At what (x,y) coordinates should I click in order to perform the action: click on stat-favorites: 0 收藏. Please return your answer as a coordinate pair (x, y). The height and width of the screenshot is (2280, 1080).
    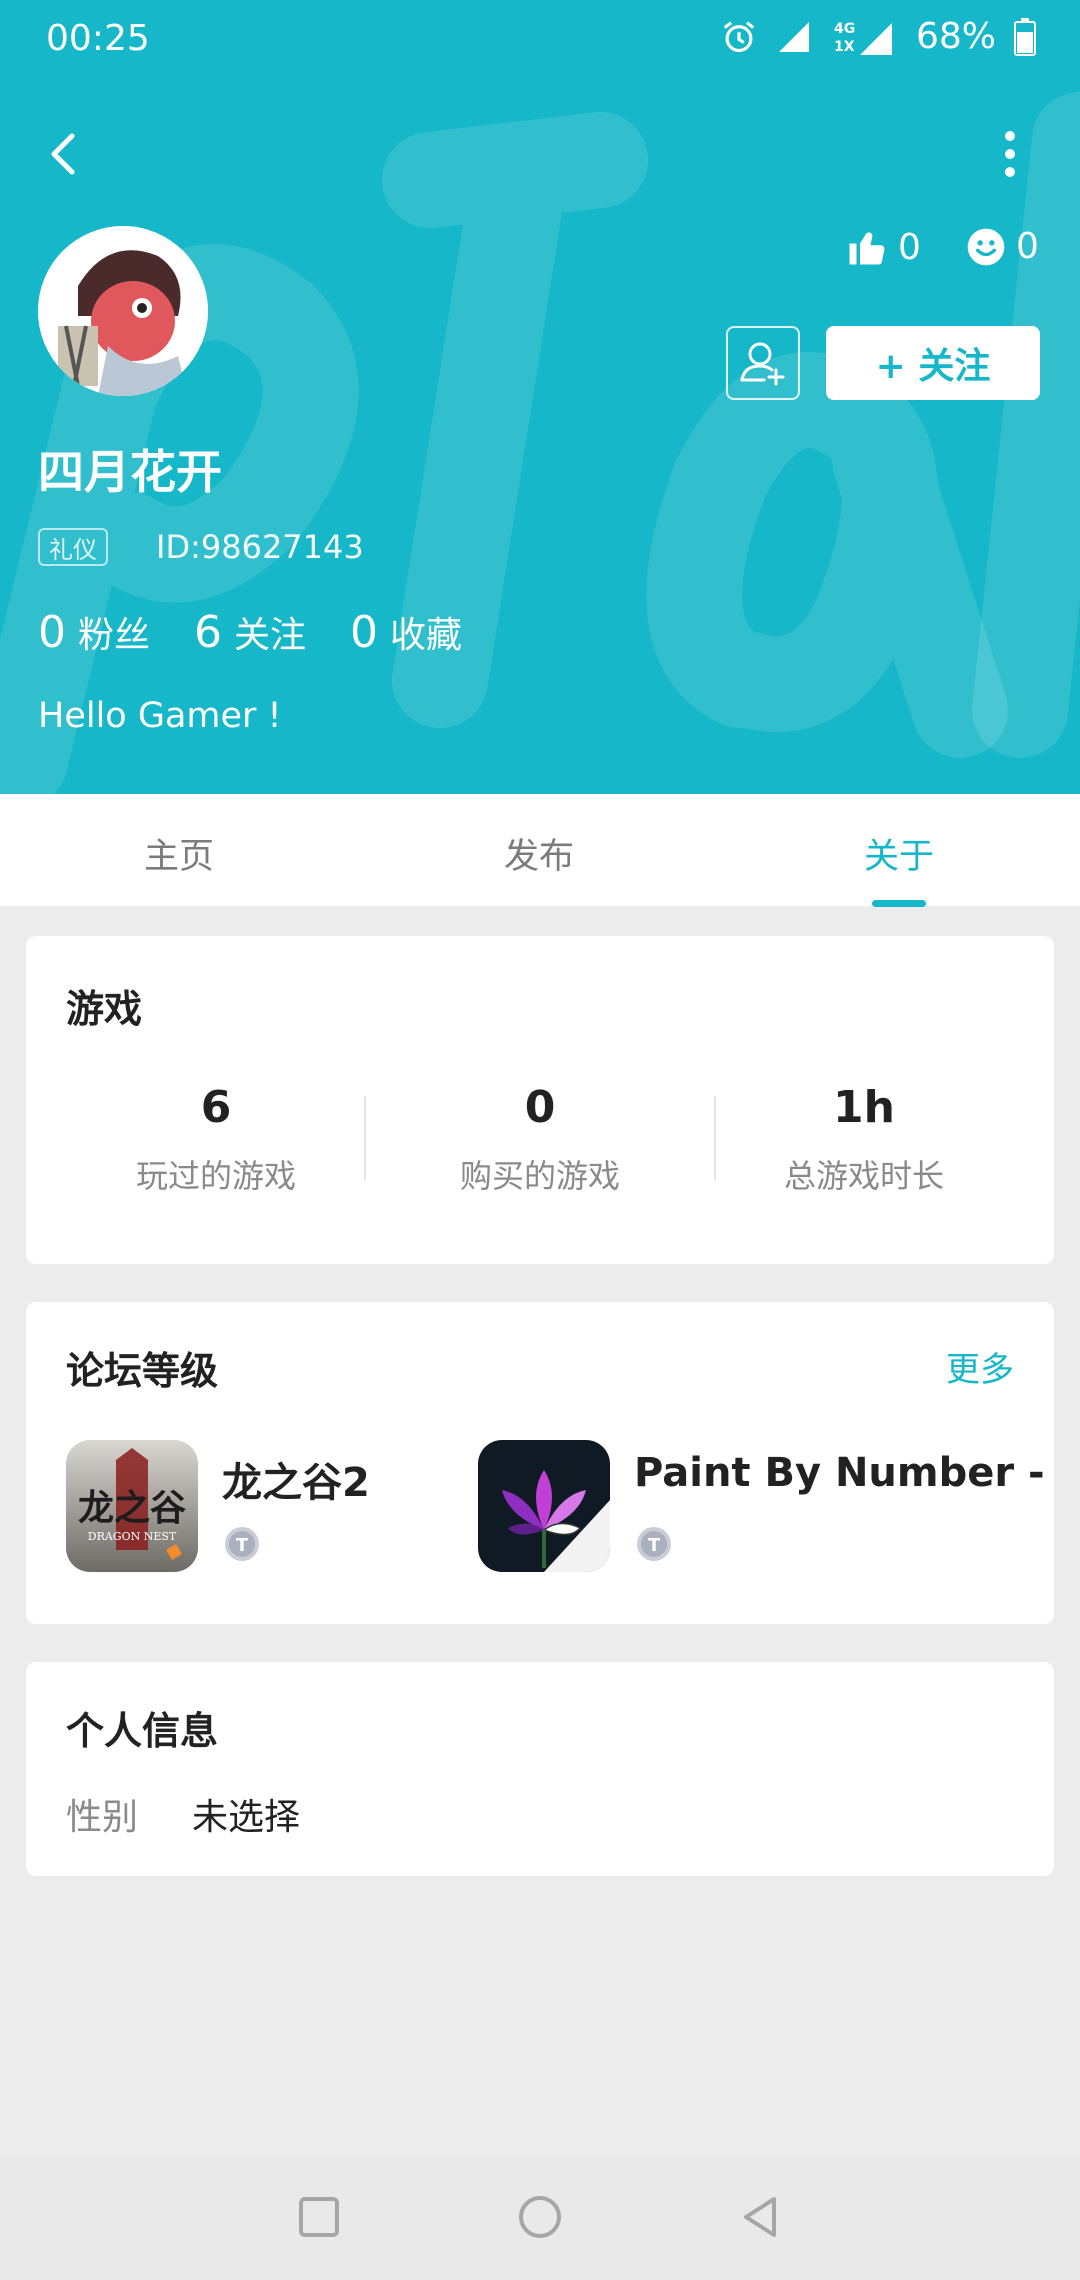
    Looking at the image, I should click on (406, 632).